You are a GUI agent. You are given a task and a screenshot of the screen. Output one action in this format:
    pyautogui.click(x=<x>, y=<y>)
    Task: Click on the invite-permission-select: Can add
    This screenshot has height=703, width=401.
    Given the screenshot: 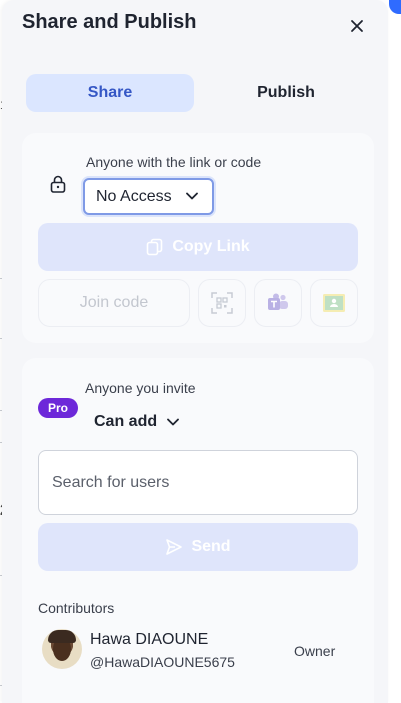 What is the action you would take?
    pyautogui.click(x=137, y=422)
    